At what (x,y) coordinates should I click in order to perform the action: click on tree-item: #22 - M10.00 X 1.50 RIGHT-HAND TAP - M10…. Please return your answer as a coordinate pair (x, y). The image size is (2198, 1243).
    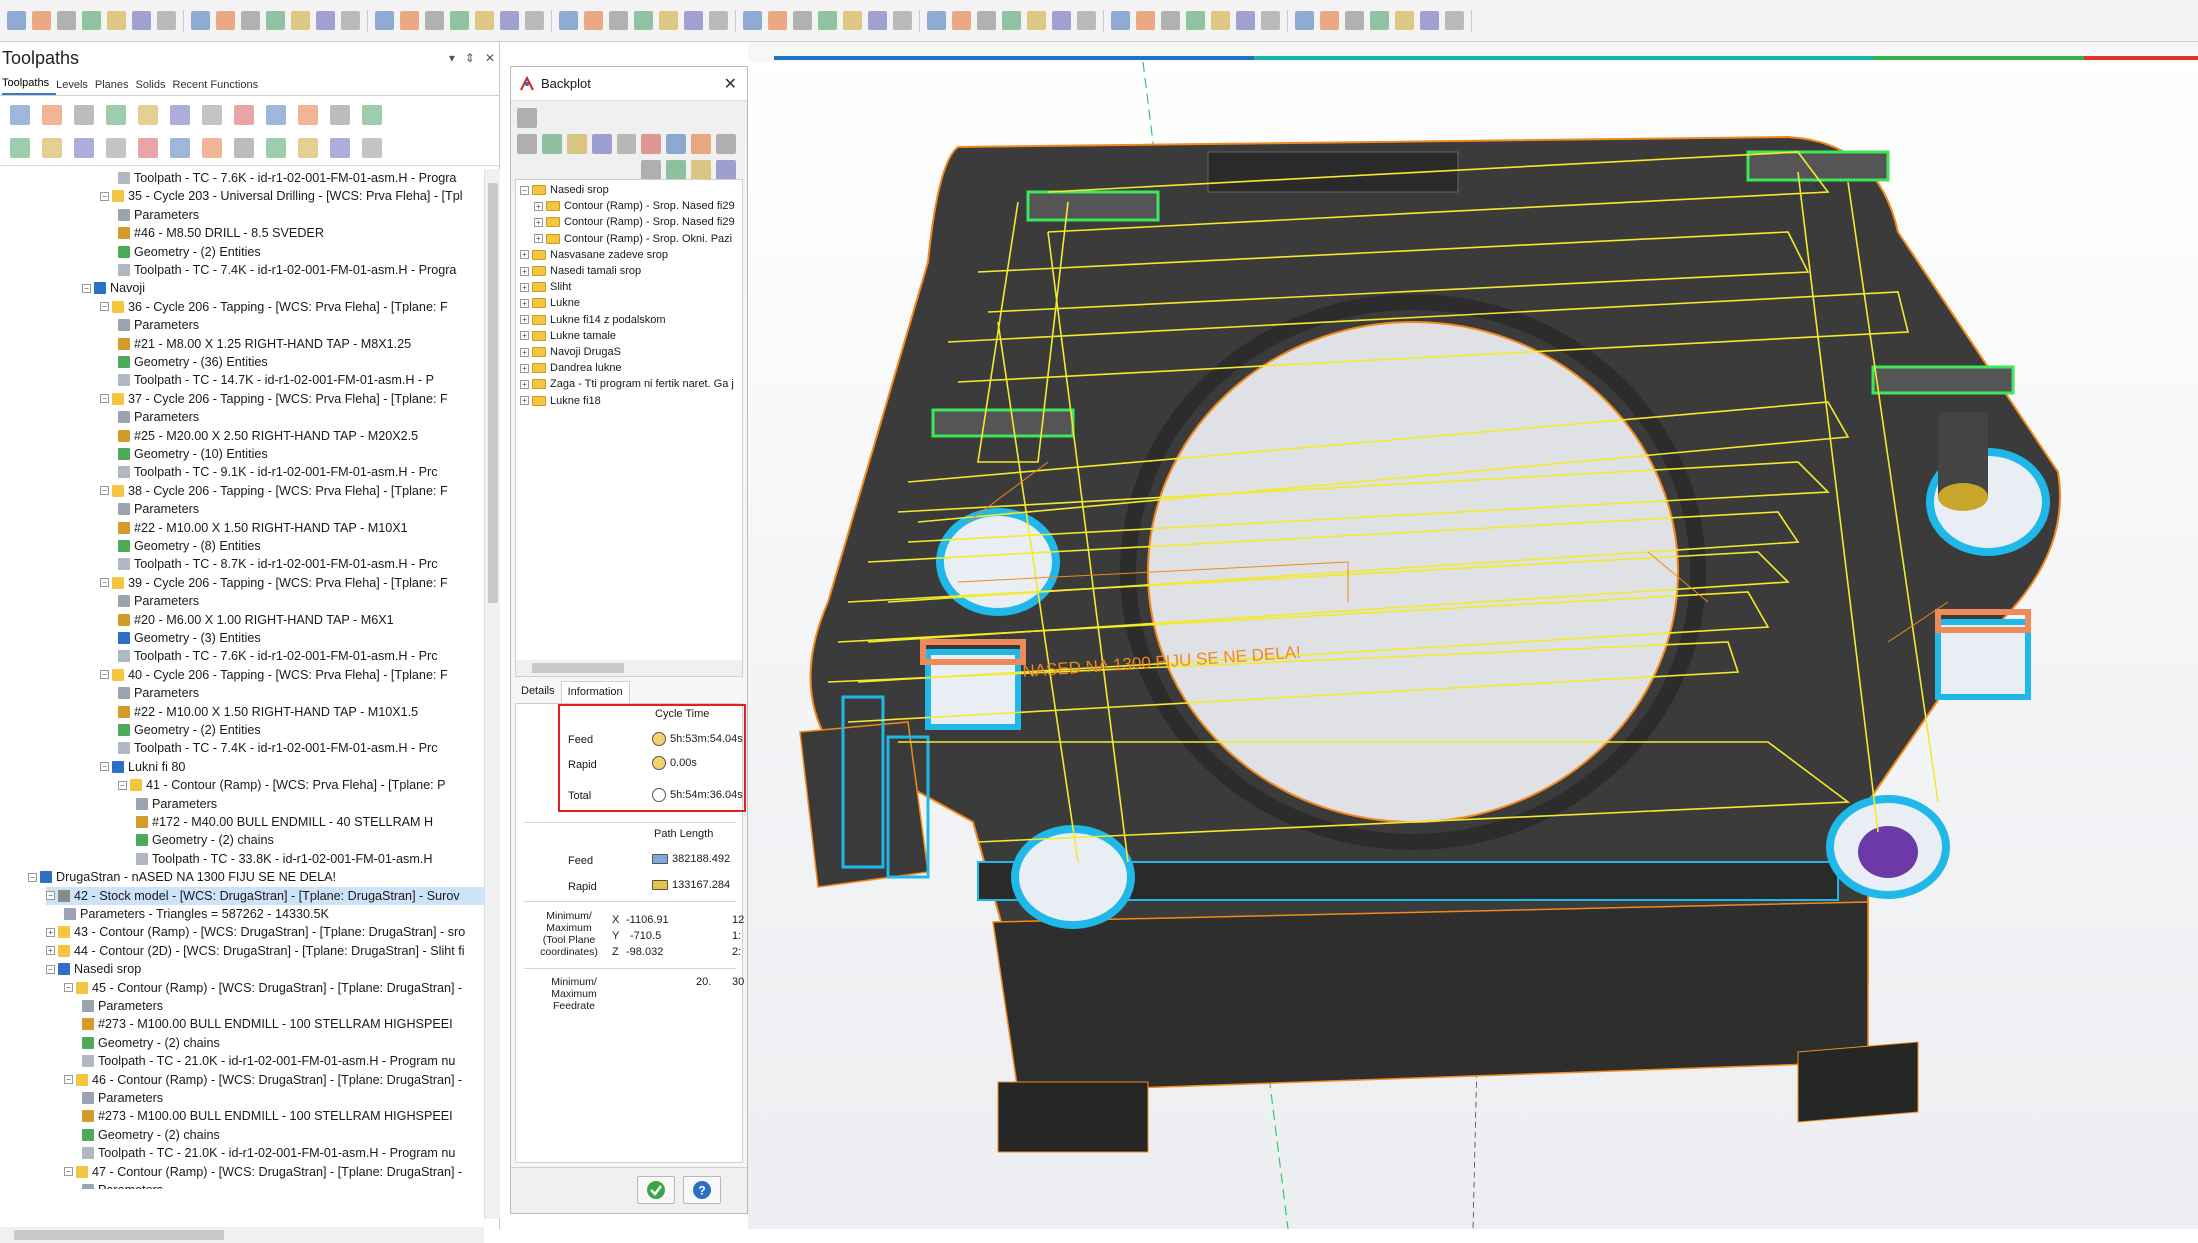
    Looking at the image, I should click on (263, 528).